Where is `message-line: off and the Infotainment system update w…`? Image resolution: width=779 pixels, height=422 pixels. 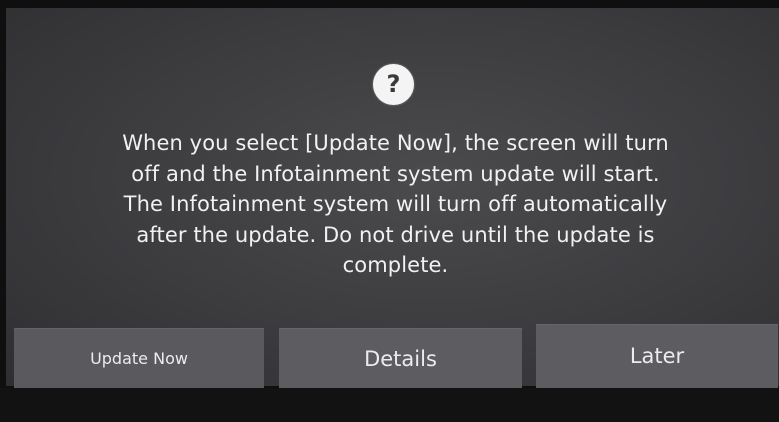
message-line: off and the Infotainment system update w… is located at coordinates (395, 173).